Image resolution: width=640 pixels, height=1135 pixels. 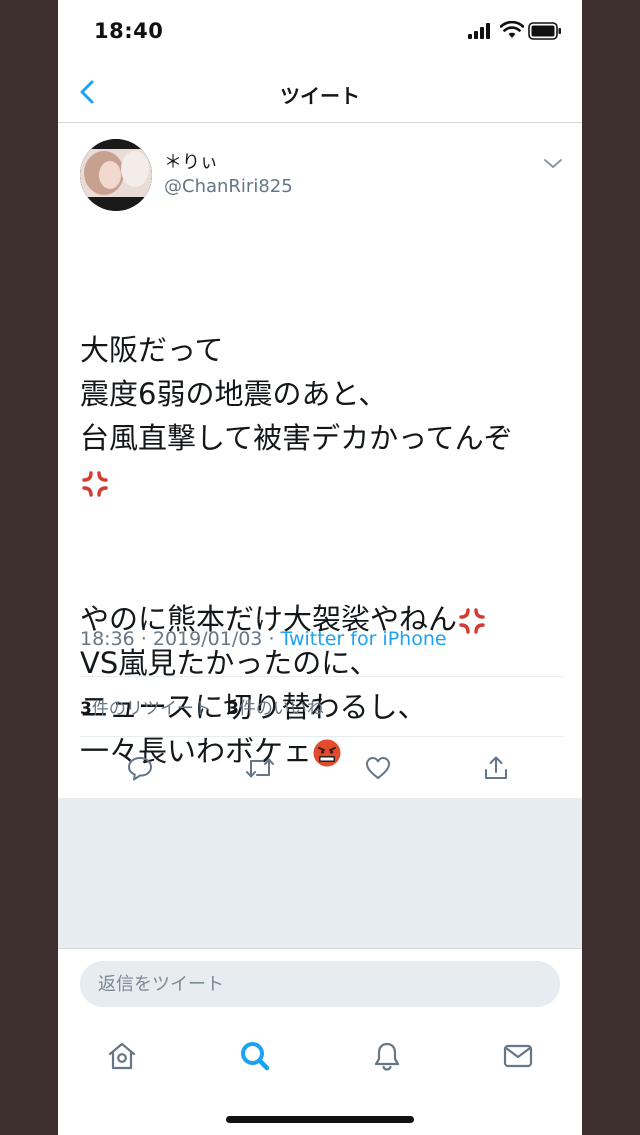 I want to click on share-button, so click(x=496, y=768).